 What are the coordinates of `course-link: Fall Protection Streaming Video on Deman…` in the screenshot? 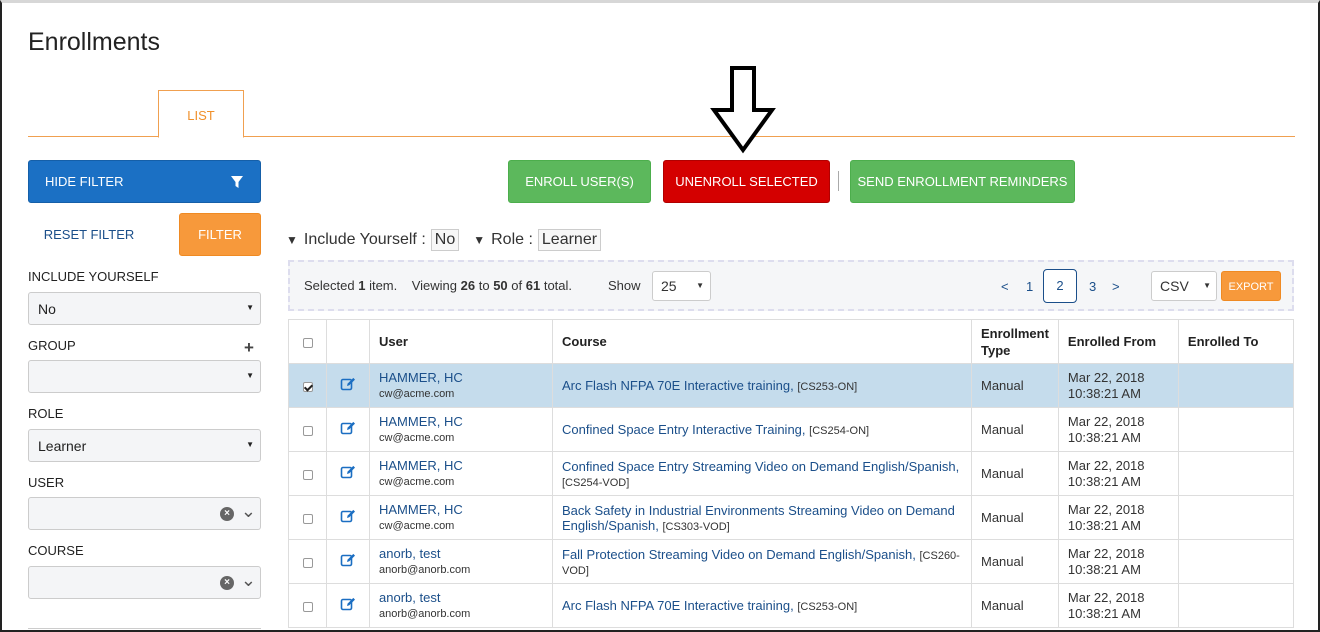 It's located at (739, 554).